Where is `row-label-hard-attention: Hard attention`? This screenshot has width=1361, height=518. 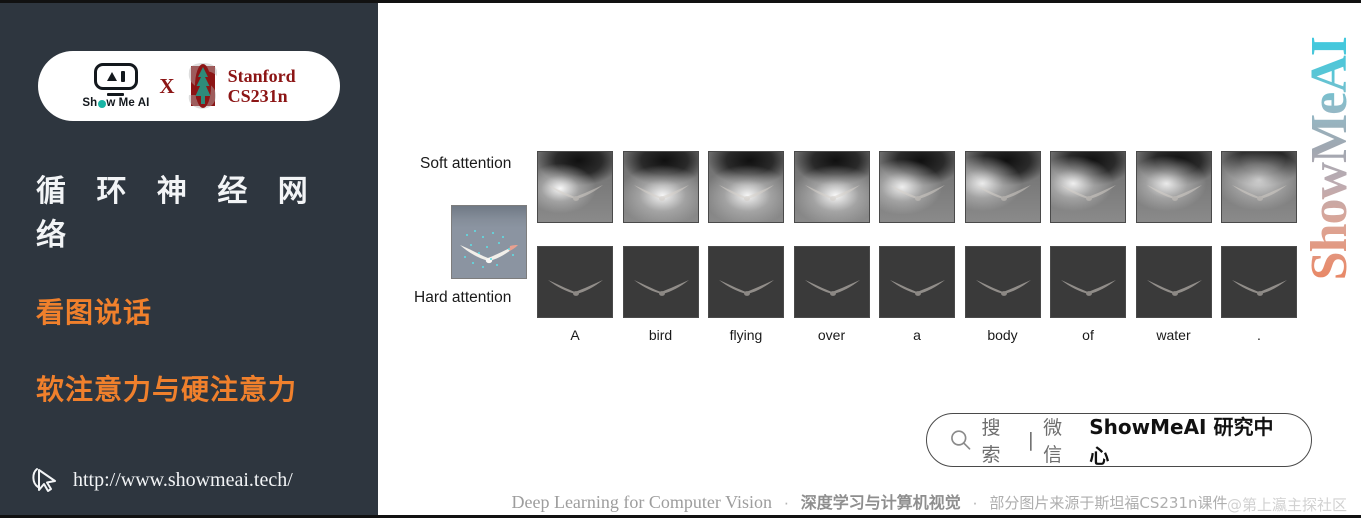
row-label-hard-attention: Hard attention is located at coordinates (463, 297).